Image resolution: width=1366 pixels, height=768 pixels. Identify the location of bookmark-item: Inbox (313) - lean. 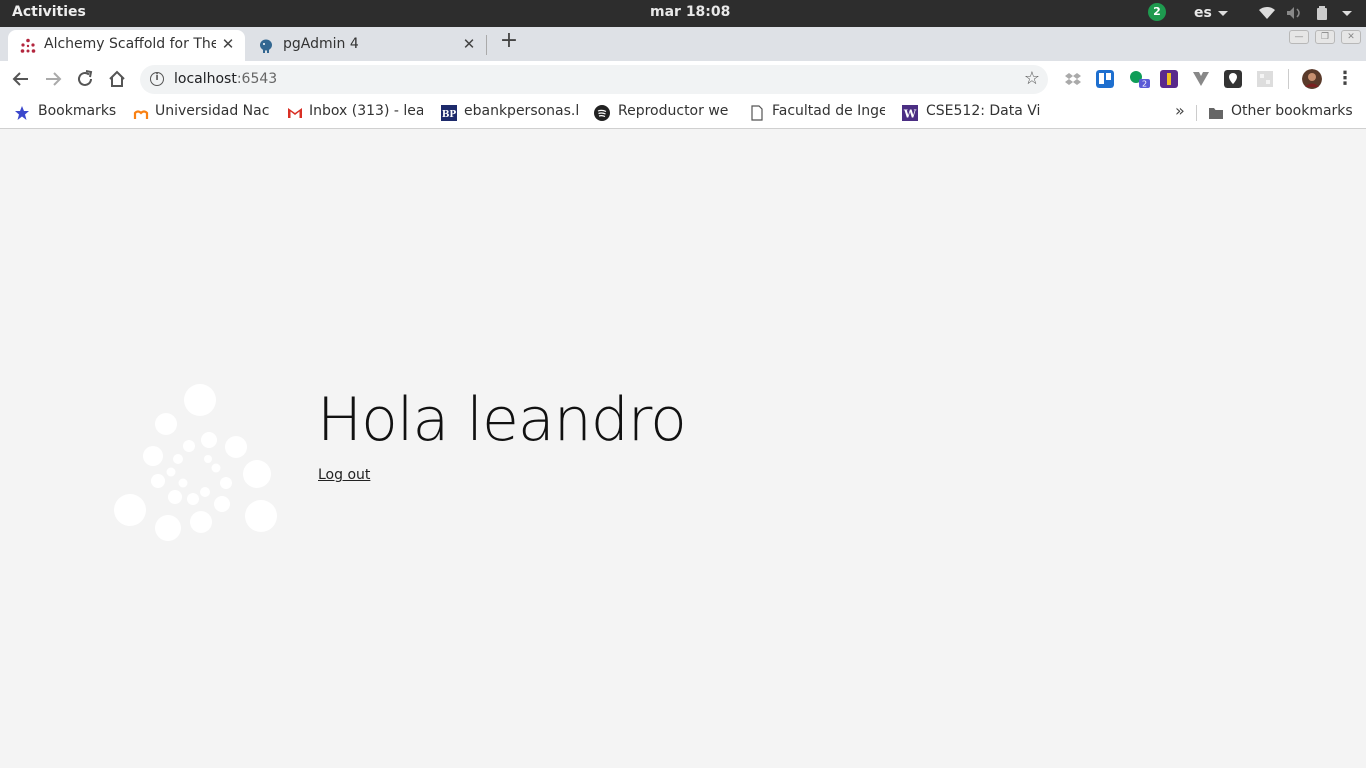
(355, 113).